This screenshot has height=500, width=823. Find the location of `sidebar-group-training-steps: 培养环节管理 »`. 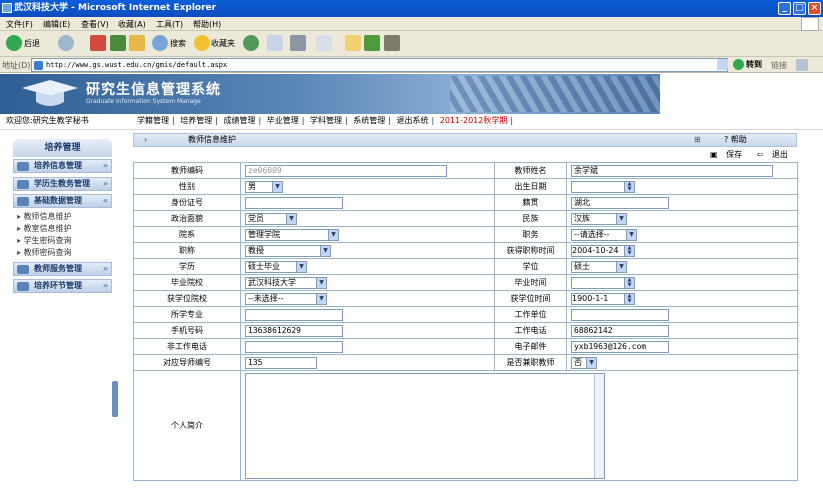

sidebar-group-training-steps: 培养环节管理 » is located at coordinates (62, 286).